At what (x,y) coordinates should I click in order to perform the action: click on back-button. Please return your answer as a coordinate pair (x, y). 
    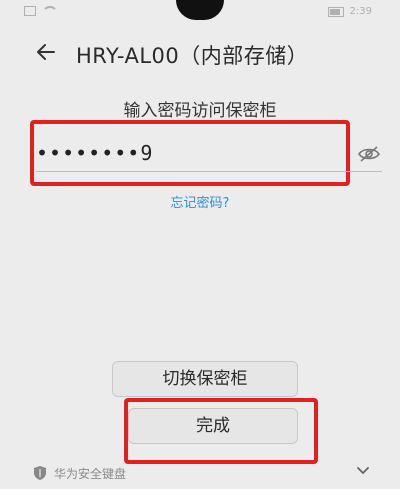
    Looking at the image, I should click on (46, 52).